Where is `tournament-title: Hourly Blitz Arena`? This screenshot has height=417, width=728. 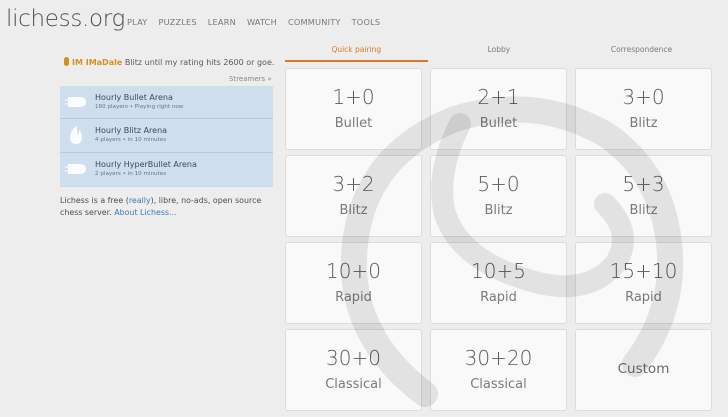
tournament-title: Hourly Blitz Arena is located at coordinates (131, 131).